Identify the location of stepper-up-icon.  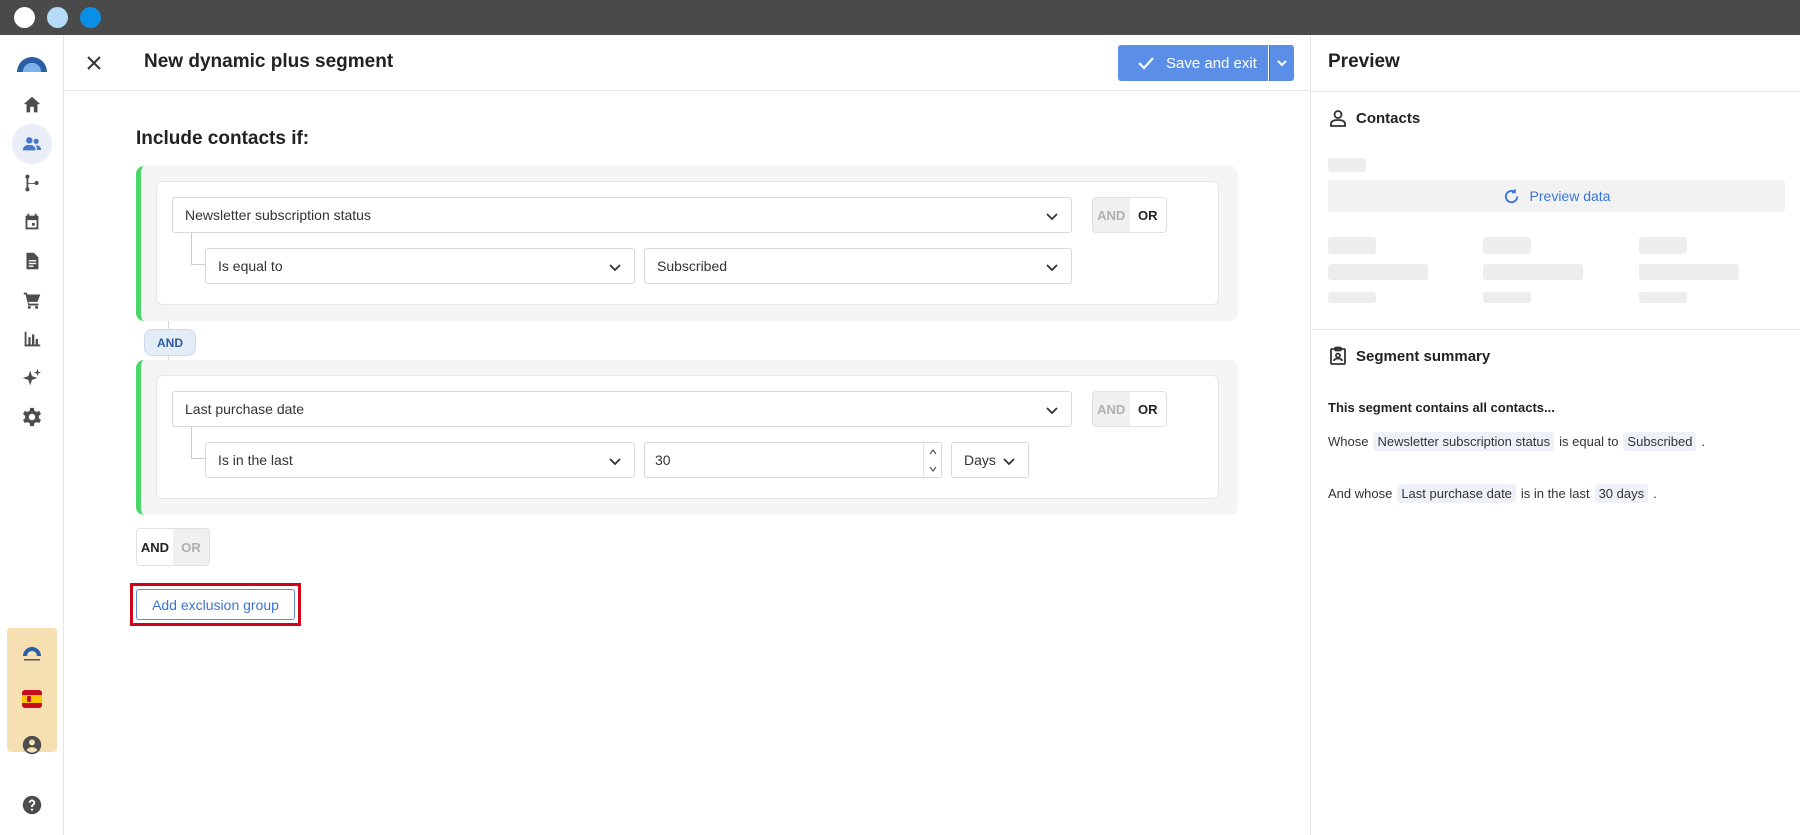
(932, 451).